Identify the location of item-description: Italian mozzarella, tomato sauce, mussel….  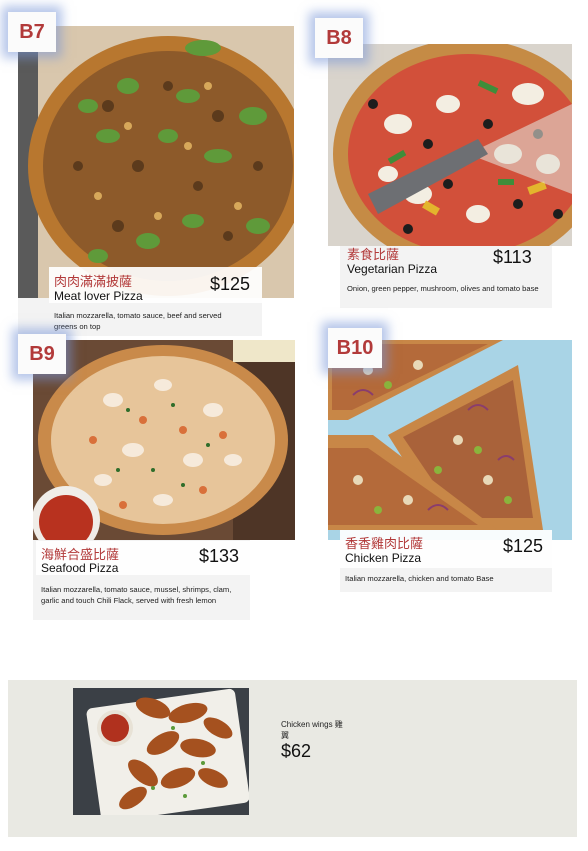
(136, 595).